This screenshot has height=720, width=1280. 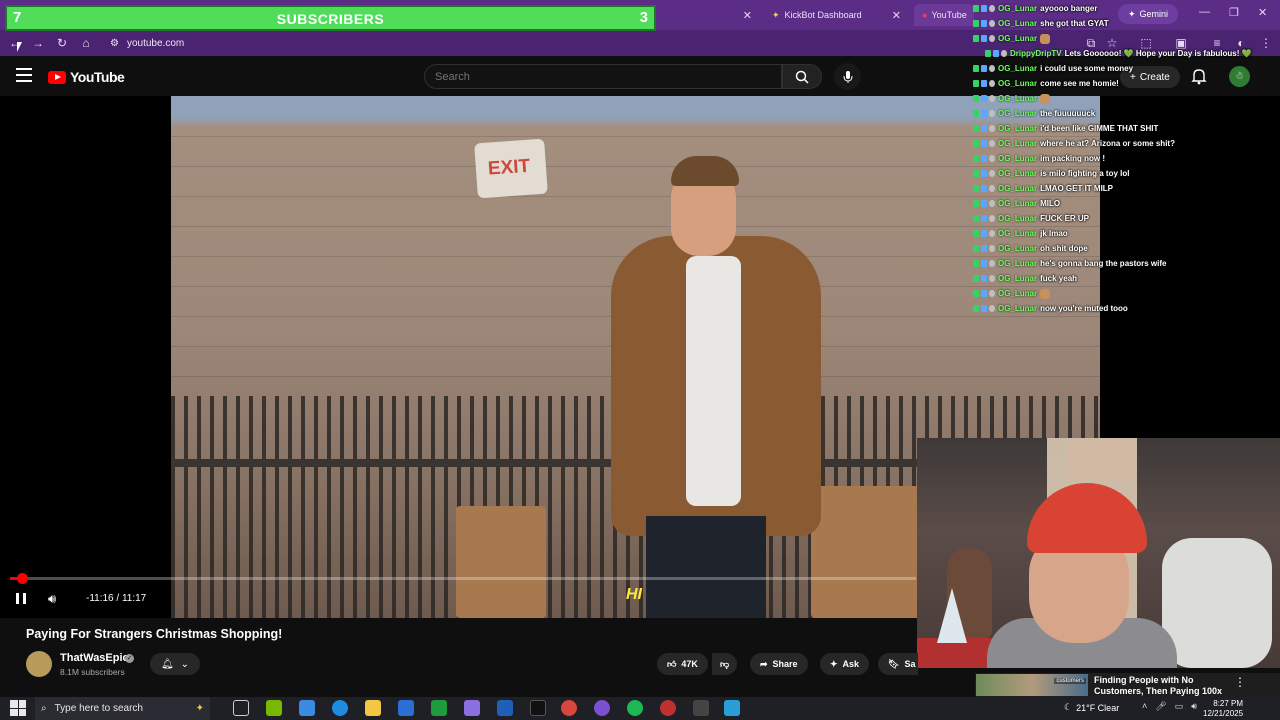 What do you see at coordinates (1091, 707) in the screenshot?
I see `weather-widget: ☾ 21°F Clear` at bounding box center [1091, 707].